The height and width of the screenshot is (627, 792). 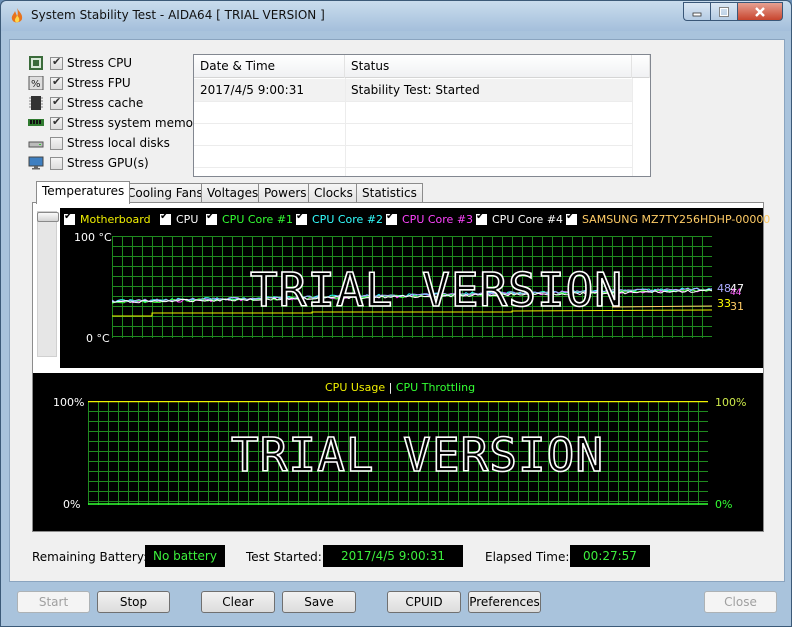 What do you see at coordinates (284, 557) in the screenshot?
I see `test-started-label: Test Started:` at bounding box center [284, 557].